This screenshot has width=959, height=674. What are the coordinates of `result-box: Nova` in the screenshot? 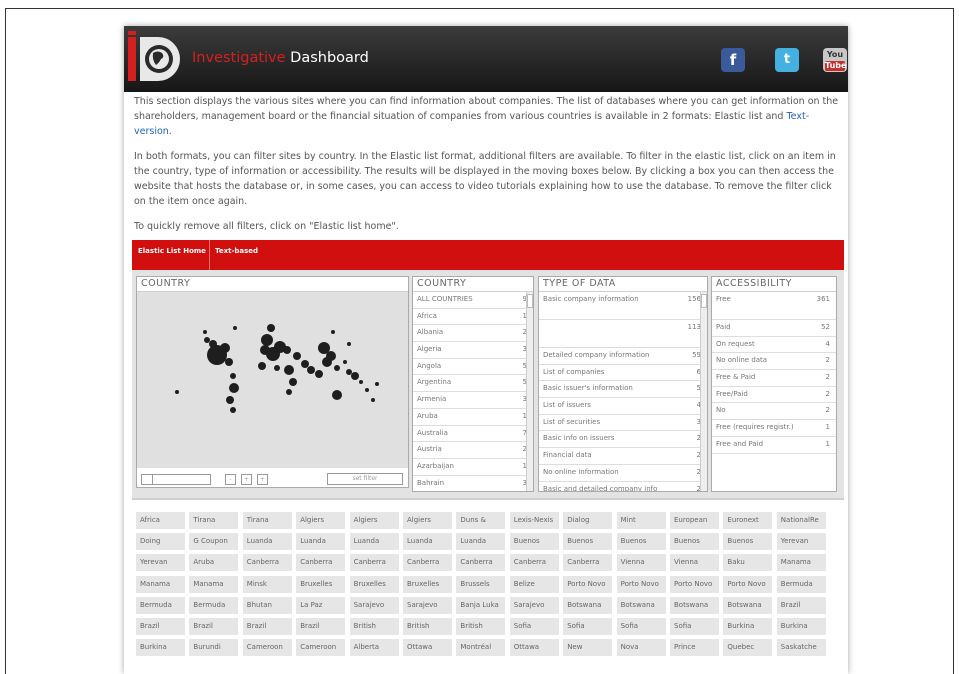 It's located at (641, 648).